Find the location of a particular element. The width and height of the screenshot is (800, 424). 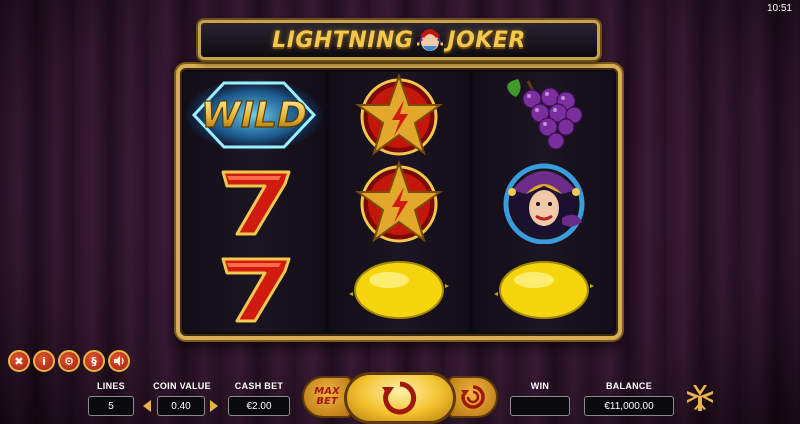

grapes-icon is located at coordinates (544, 114).